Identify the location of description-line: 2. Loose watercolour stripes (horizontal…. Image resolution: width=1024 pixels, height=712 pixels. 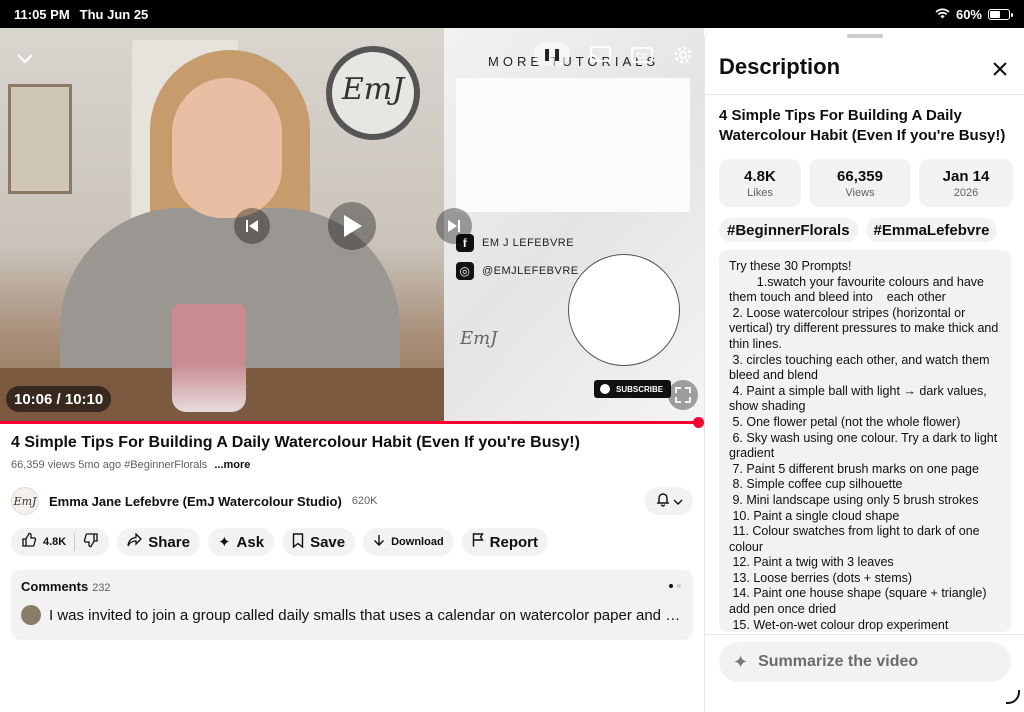
(865, 328).